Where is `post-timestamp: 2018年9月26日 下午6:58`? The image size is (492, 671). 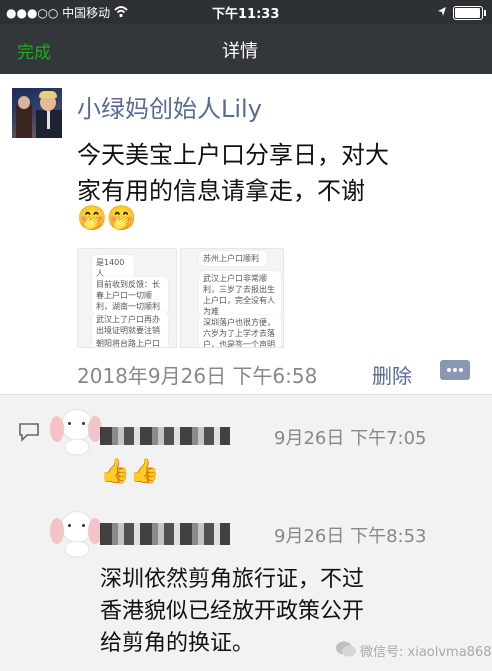 post-timestamp: 2018年9月26日 下午6:58 is located at coordinates (197, 376).